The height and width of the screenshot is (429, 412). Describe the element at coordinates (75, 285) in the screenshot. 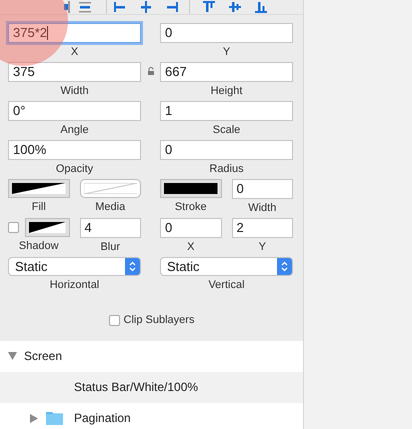

I see `field-label: Horizontal` at that location.